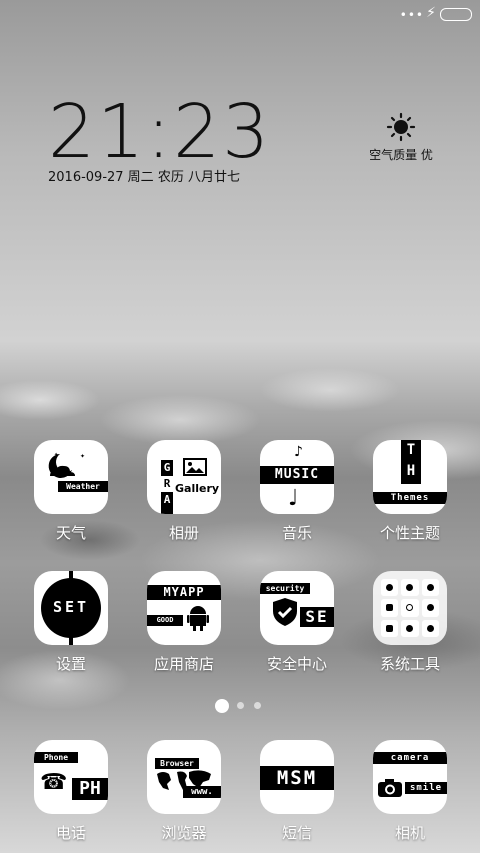  Describe the element at coordinates (144, 175) in the screenshot. I see `date-line: 2016-09-27 周二 农历 八月廿七` at that location.